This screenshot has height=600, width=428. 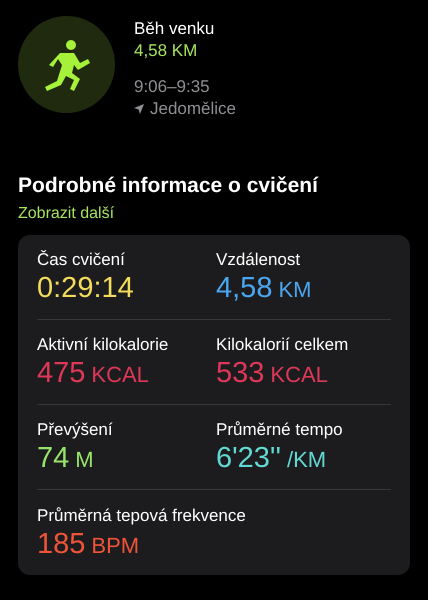 I want to click on metric-value: 533, so click(x=240, y=373).